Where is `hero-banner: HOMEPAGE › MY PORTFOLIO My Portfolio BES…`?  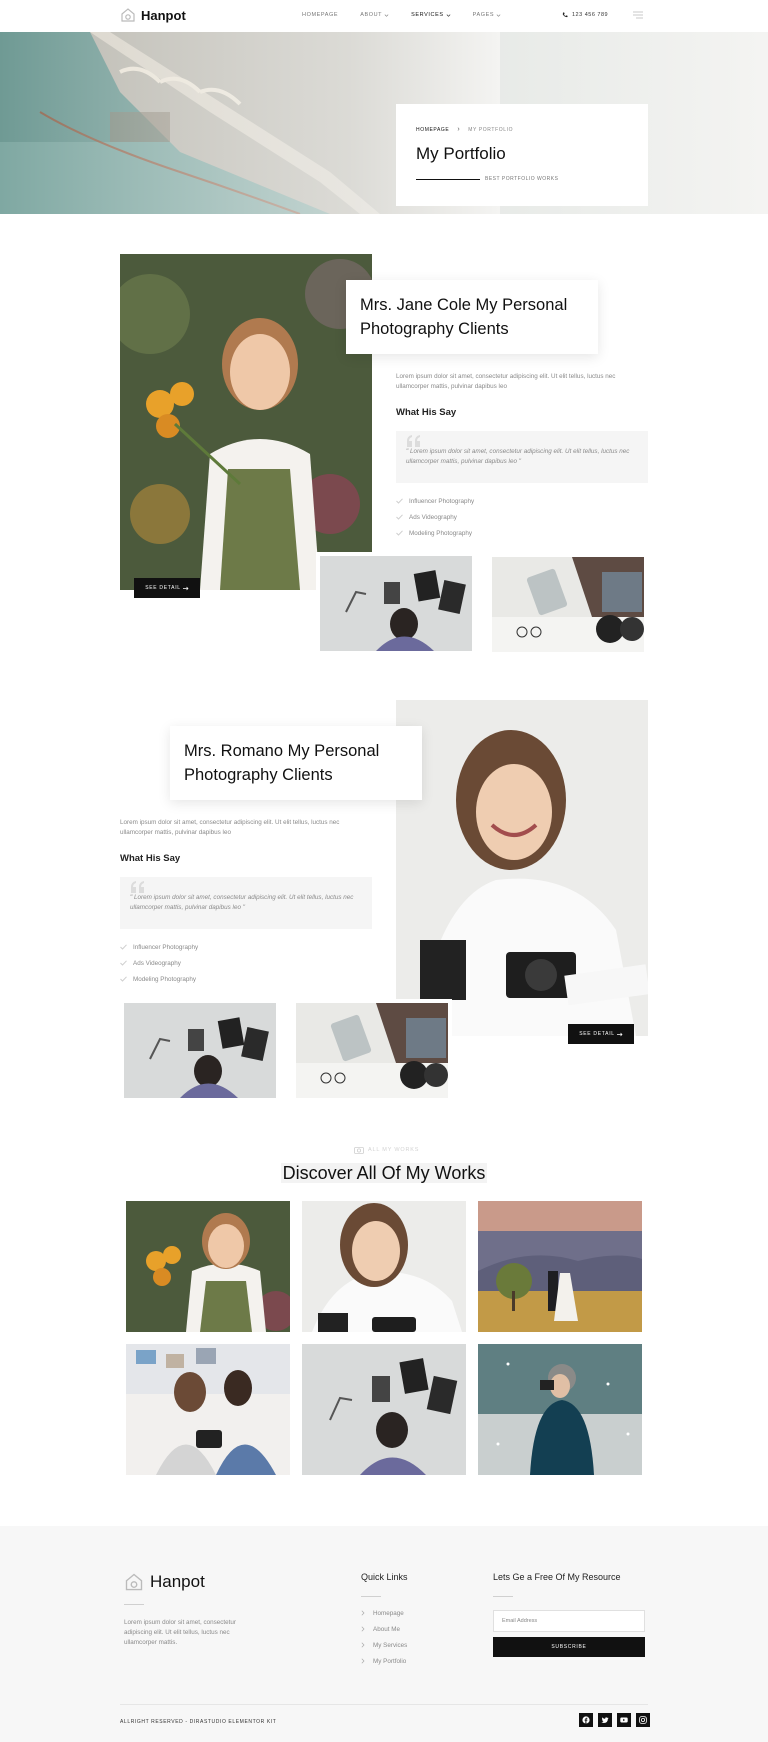 hero-banner: HOMEPAGE › MY PORTFOLIO My Portfolio BES… is located at coordinates (384, 123).